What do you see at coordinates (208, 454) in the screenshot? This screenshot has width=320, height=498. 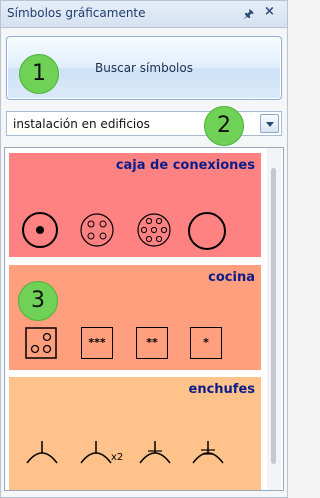 I see `socket-quad-icon` at bounding box center [208, 454].